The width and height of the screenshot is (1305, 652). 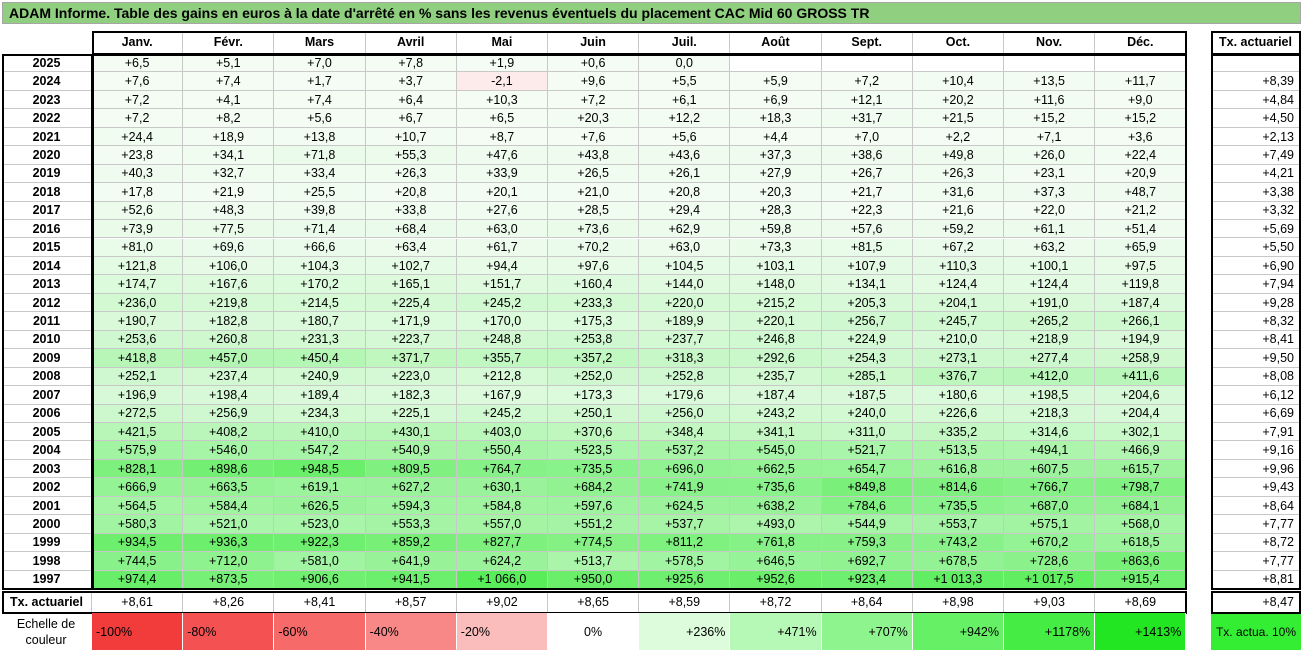 What do you see at coordinates (411, 432) in the screenshot?
I see `table-cell: +430,1` at bounding box center [411, 432].